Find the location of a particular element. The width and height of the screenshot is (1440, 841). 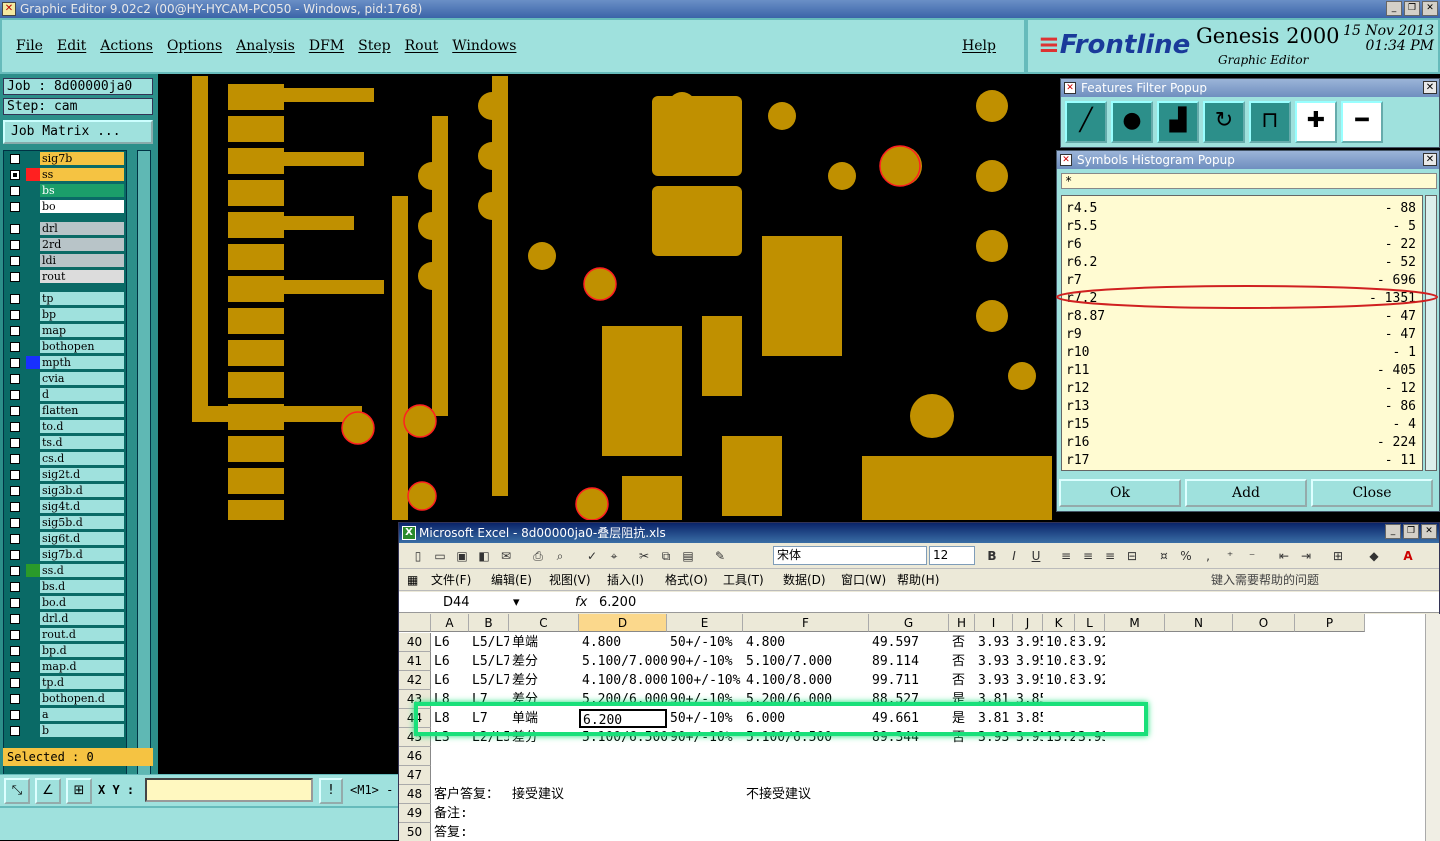

layer-row-rout: rout is located at coordinates (65, 276).